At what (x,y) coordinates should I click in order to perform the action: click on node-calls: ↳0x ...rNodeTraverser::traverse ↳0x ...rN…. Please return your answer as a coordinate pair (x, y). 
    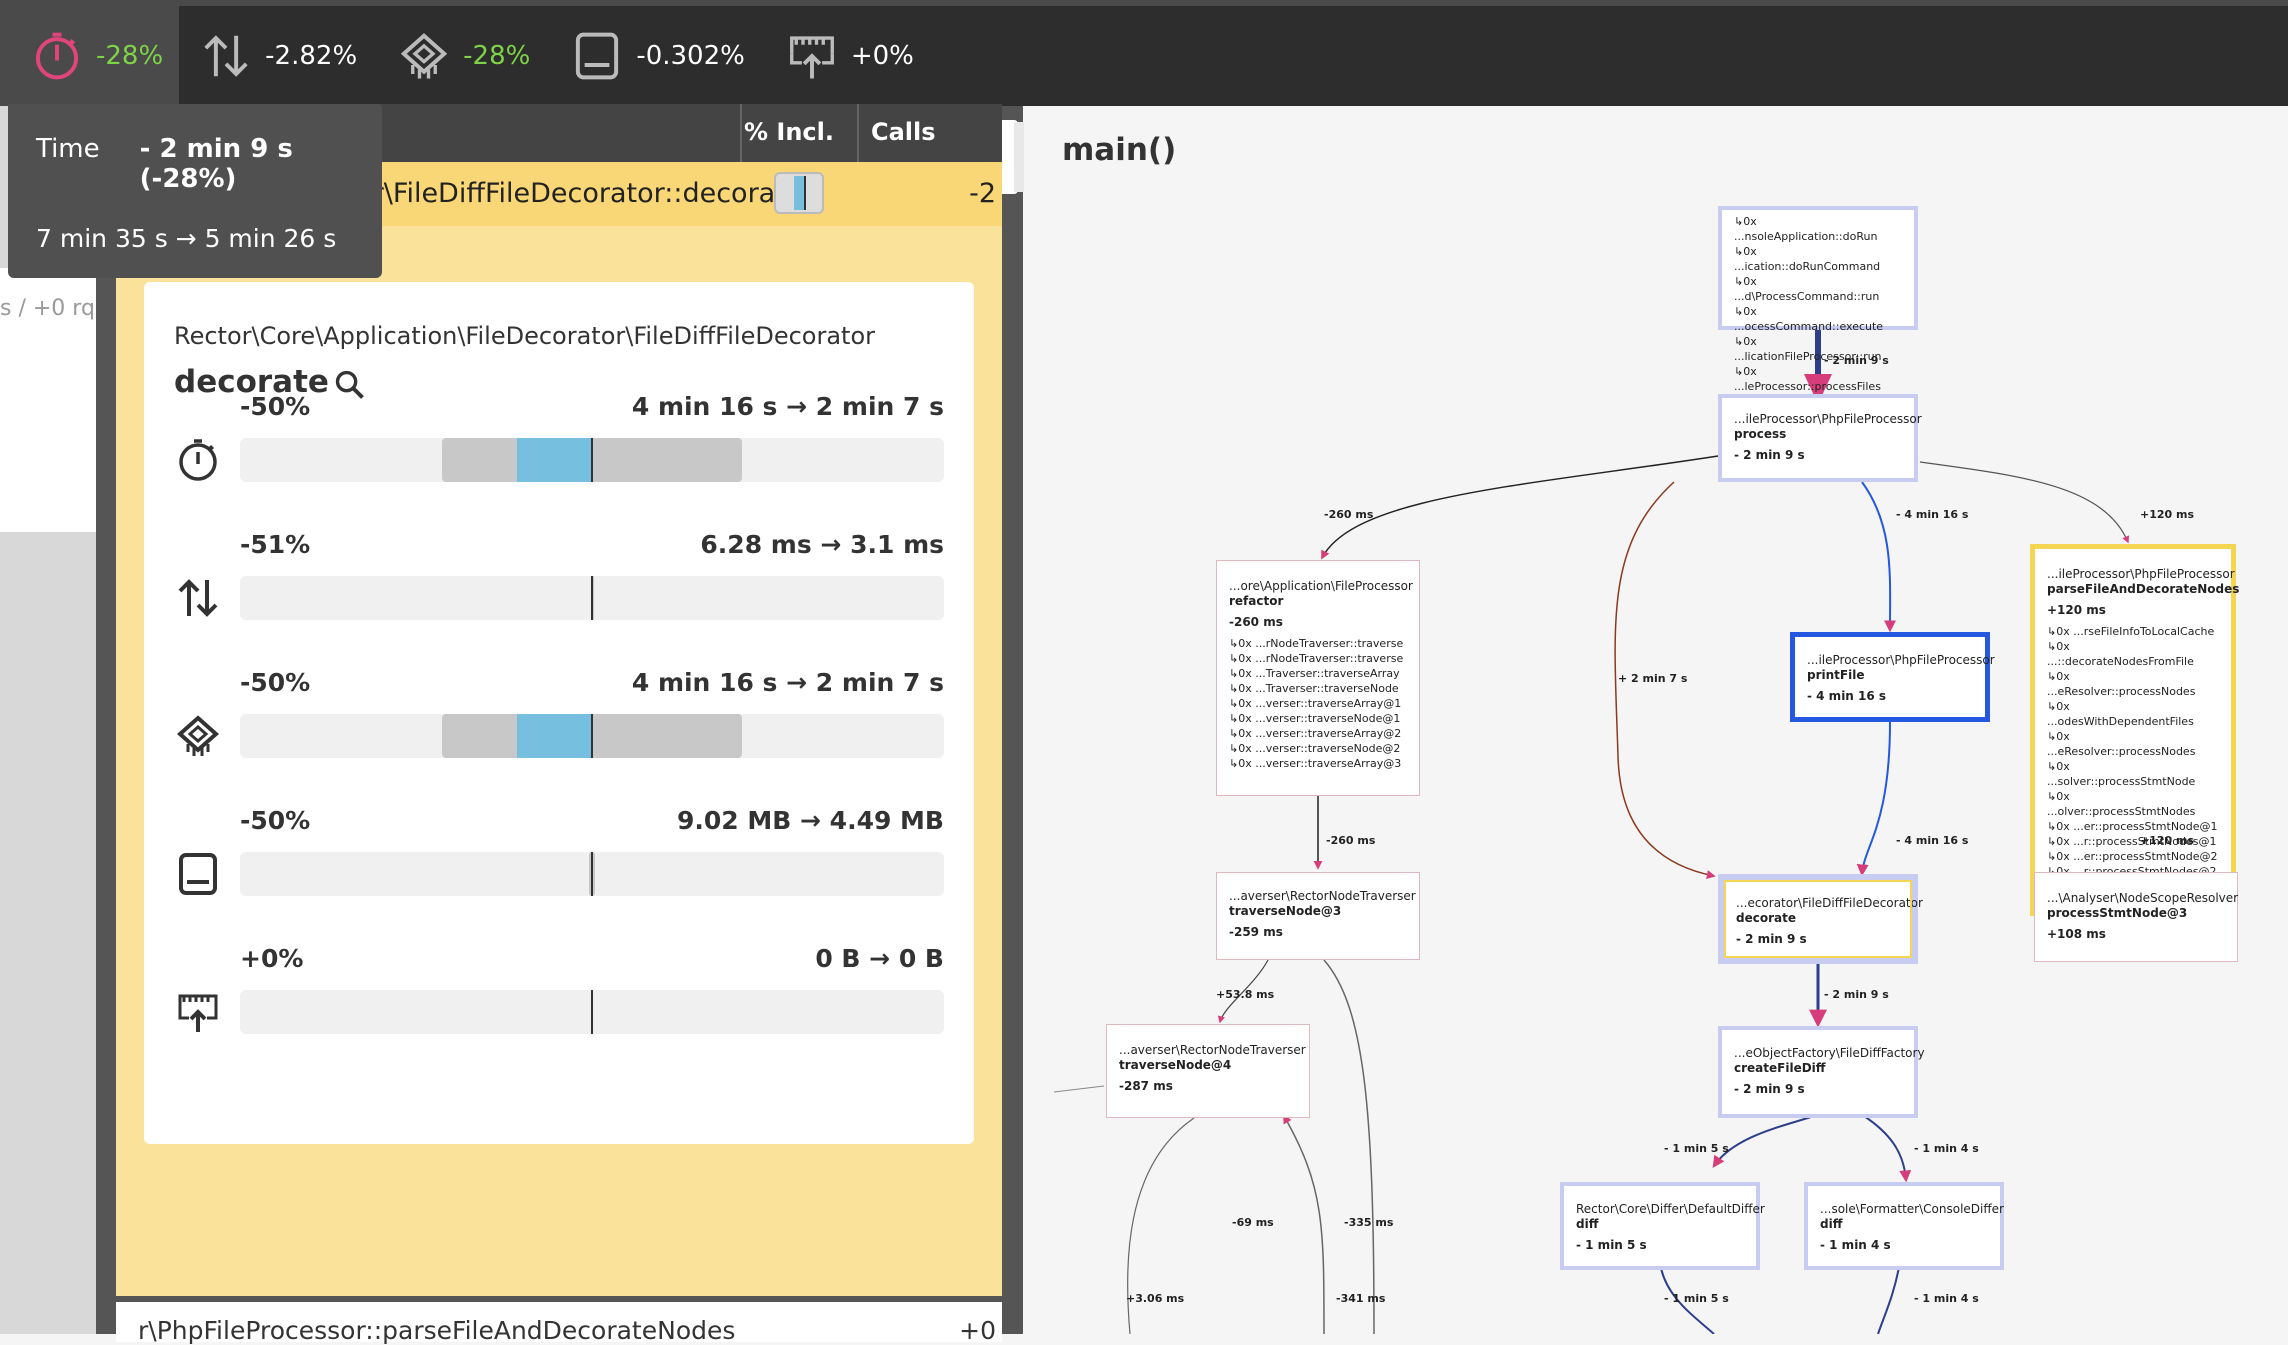
    Looking at the image, I should click on (1316, 703).